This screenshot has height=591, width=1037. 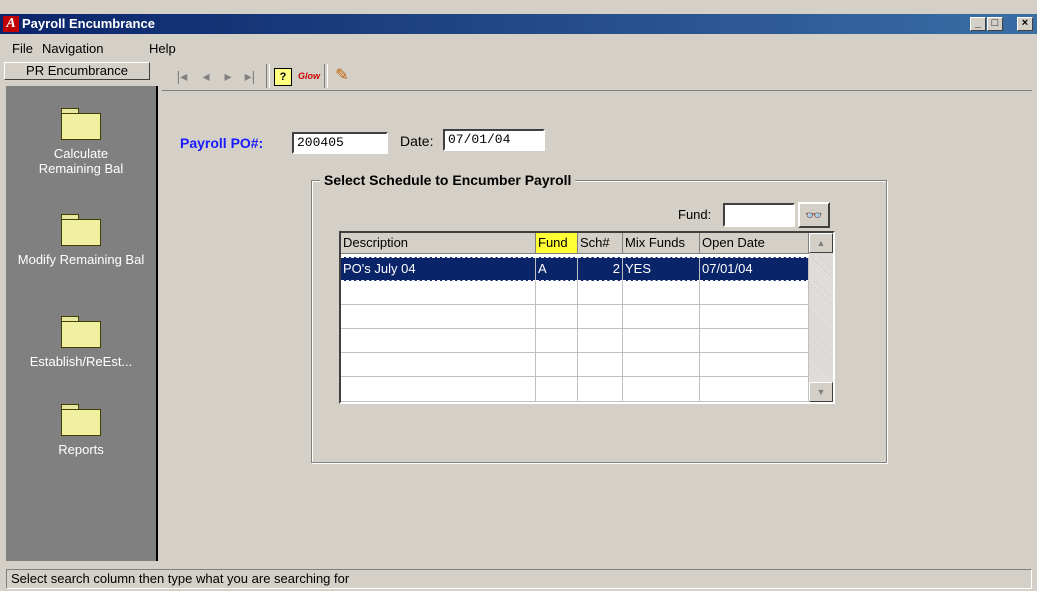 What do you see at coordinates (11, 24) in the screenshot?
I see `app-icon: A` at bounding box center [11, 24].